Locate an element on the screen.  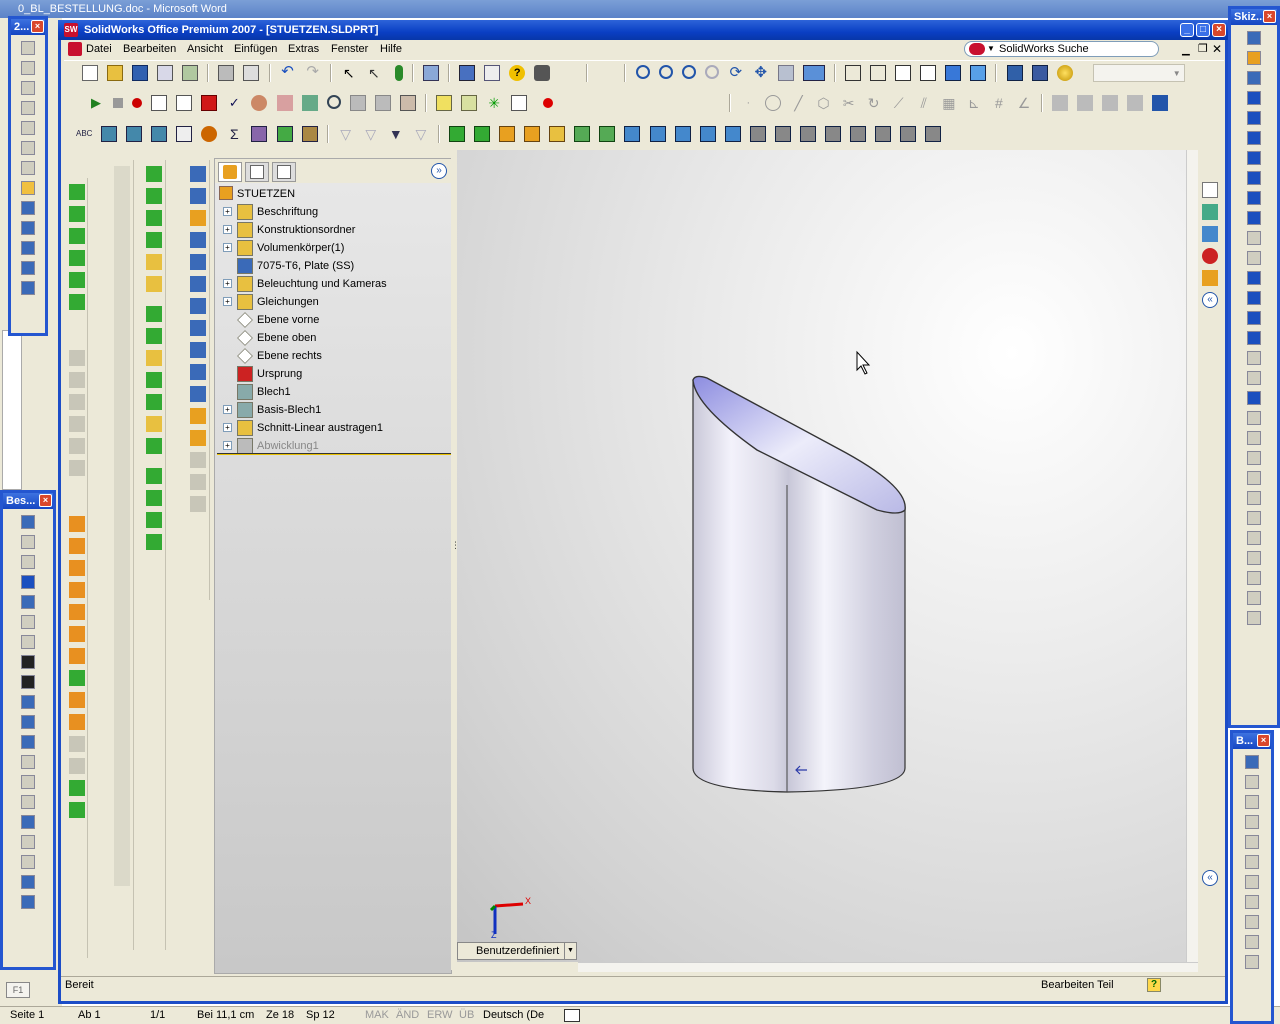
camera-icon is located at coordinates (542, 73).